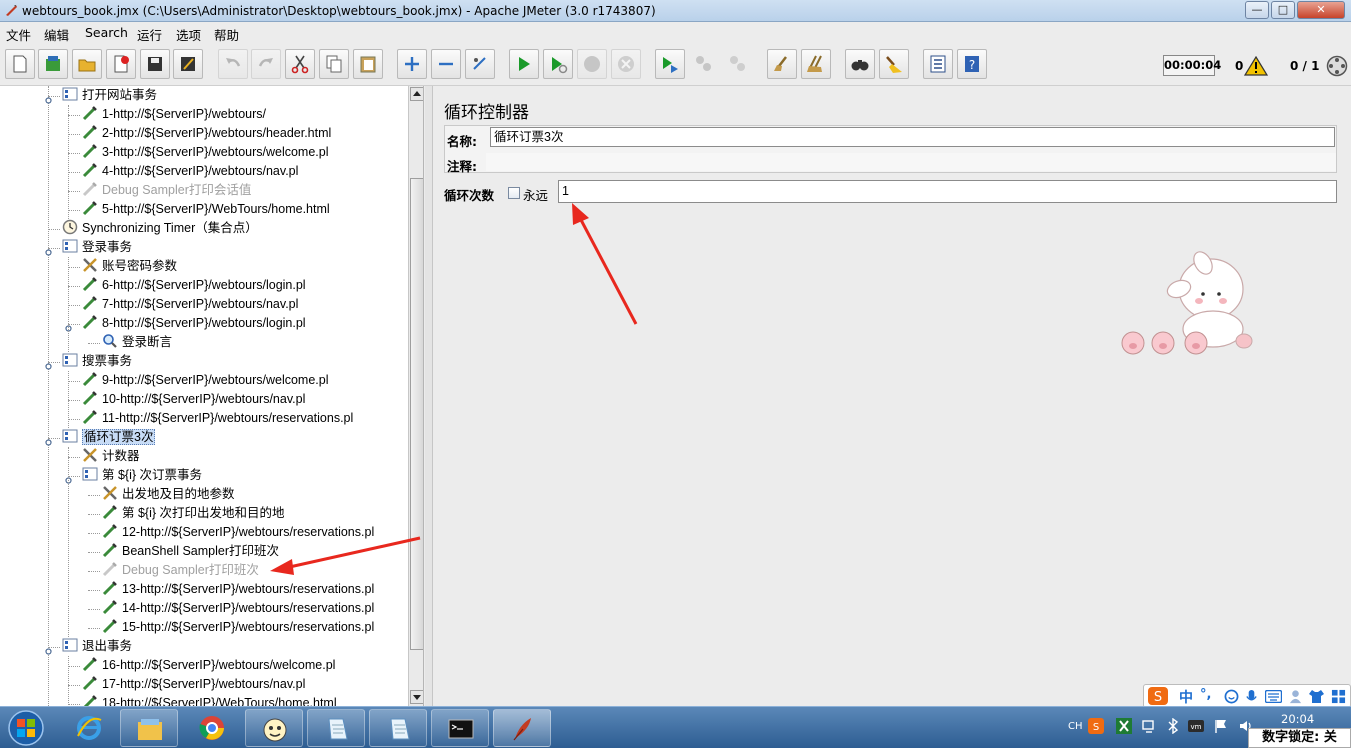 The image size is (1351, 748). I want to click on menu-edit: 编辑, so click(56, 34).